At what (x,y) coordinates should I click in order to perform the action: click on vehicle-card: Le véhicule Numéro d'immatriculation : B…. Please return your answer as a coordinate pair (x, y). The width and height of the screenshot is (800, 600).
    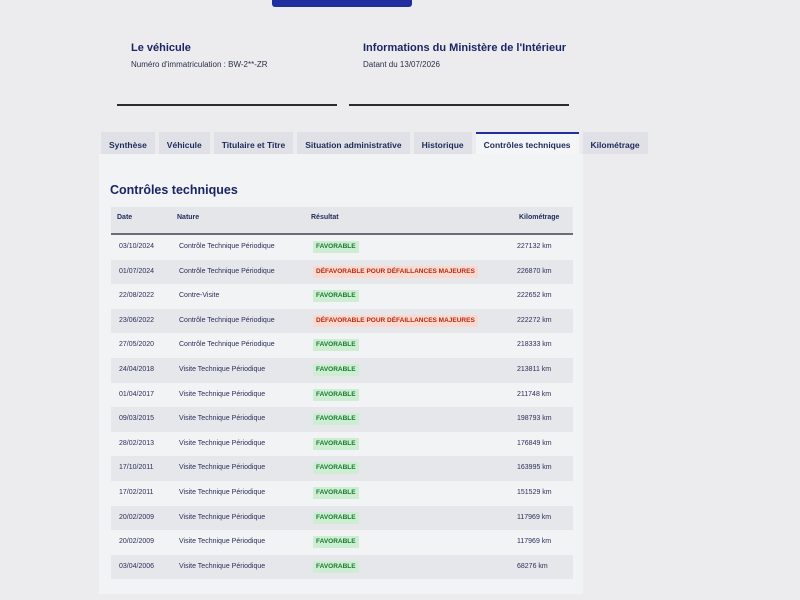
    Looking at the image, I should click on (227, 73).